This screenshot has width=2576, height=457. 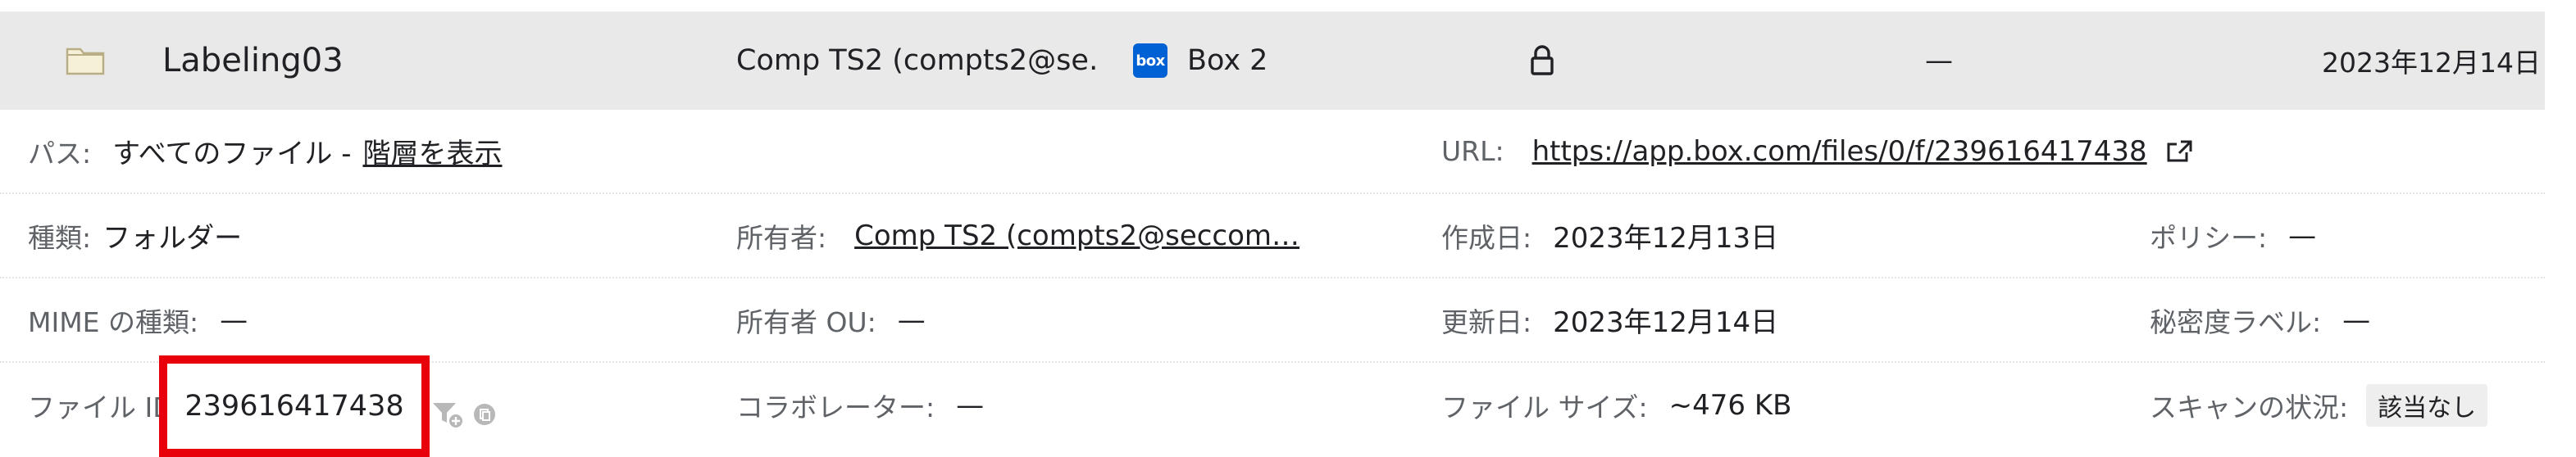 What do you see at coordinates (113, 321) in the screenshot?
I see `mime-label: MIME の種類:` at bounding box center [113, 321].